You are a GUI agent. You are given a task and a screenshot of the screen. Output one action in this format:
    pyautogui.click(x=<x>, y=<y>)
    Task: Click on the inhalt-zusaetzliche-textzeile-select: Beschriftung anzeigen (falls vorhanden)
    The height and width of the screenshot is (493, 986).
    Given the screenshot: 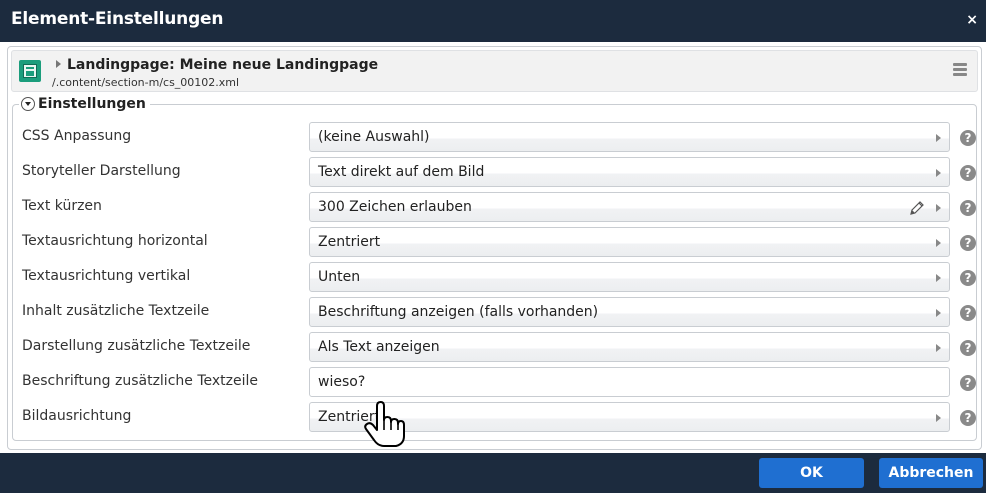 What is the action you would take?
    pyautogui.click(x=629, y=312)
    